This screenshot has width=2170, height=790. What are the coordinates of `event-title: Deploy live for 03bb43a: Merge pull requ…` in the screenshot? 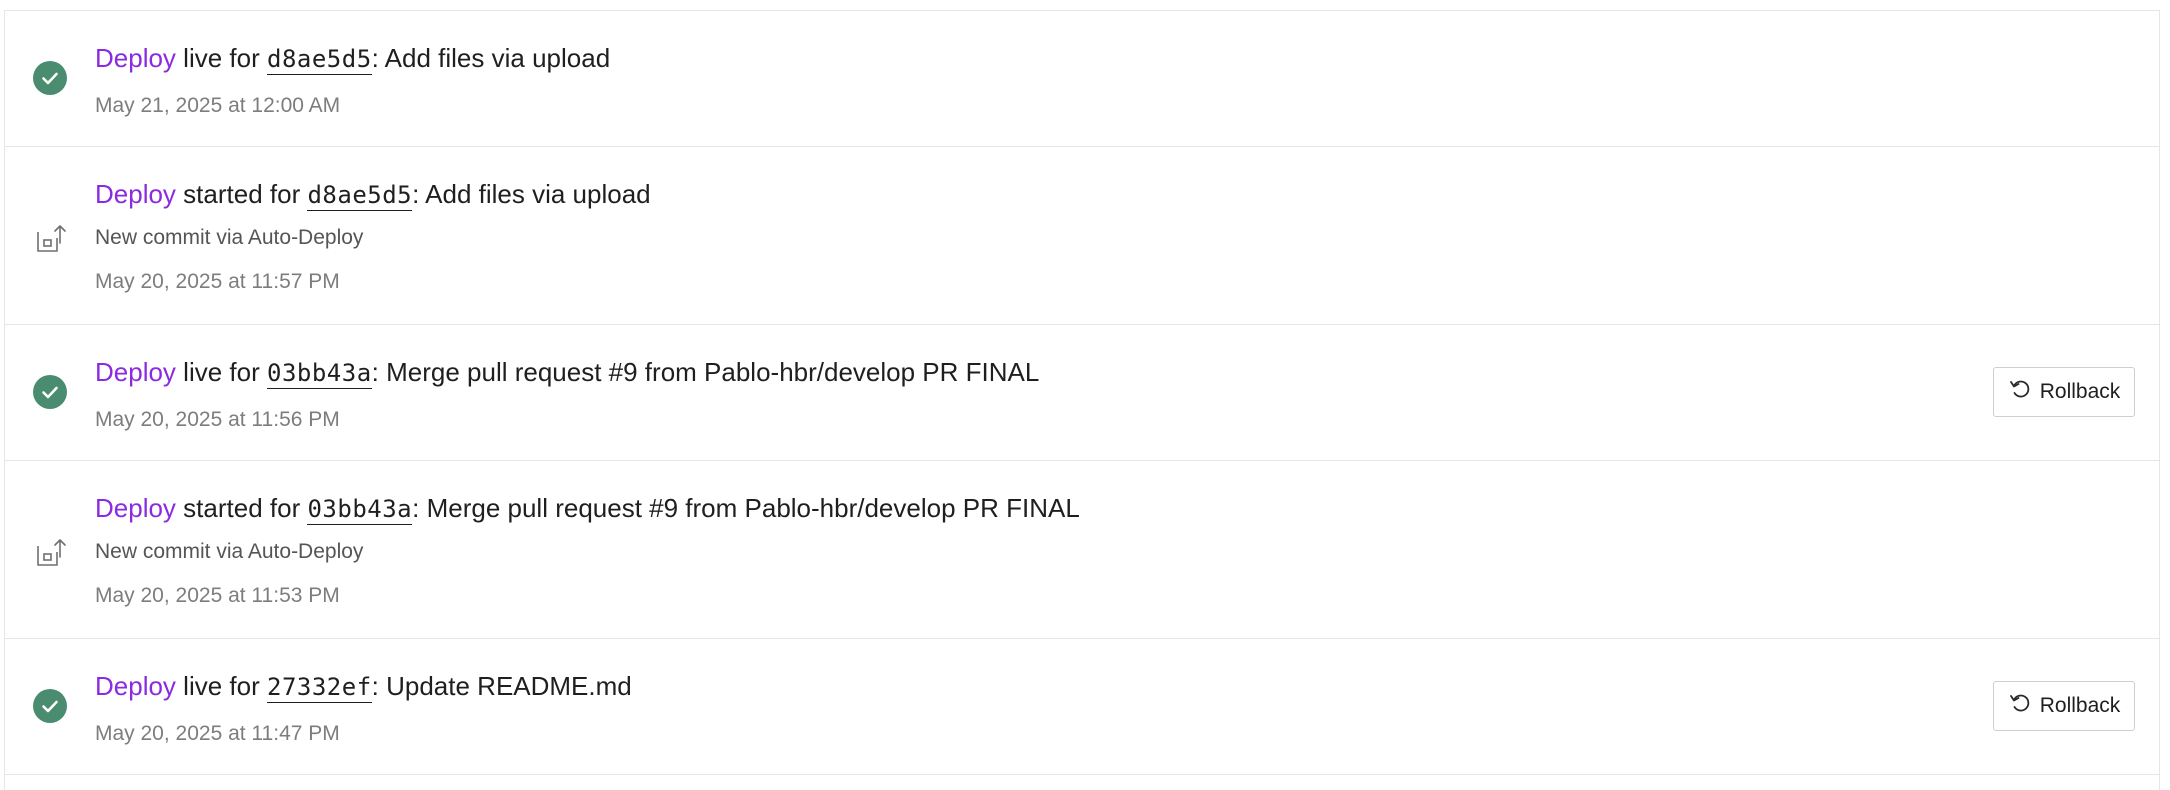 It's located at (1127, 372).